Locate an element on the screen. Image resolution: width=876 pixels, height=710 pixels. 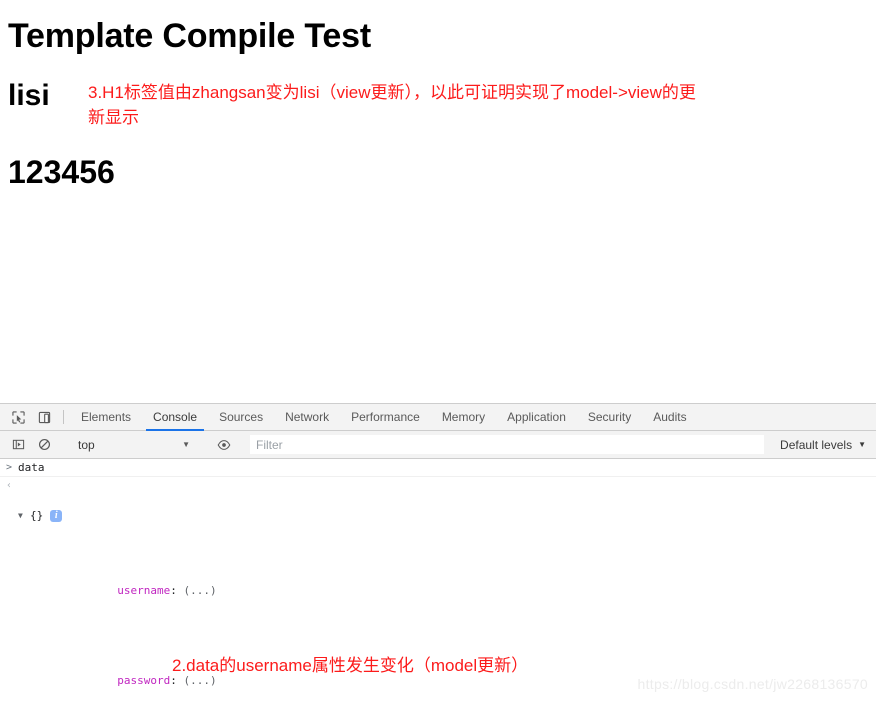
tab-performance: Performance is located at coordinates (385, 417).